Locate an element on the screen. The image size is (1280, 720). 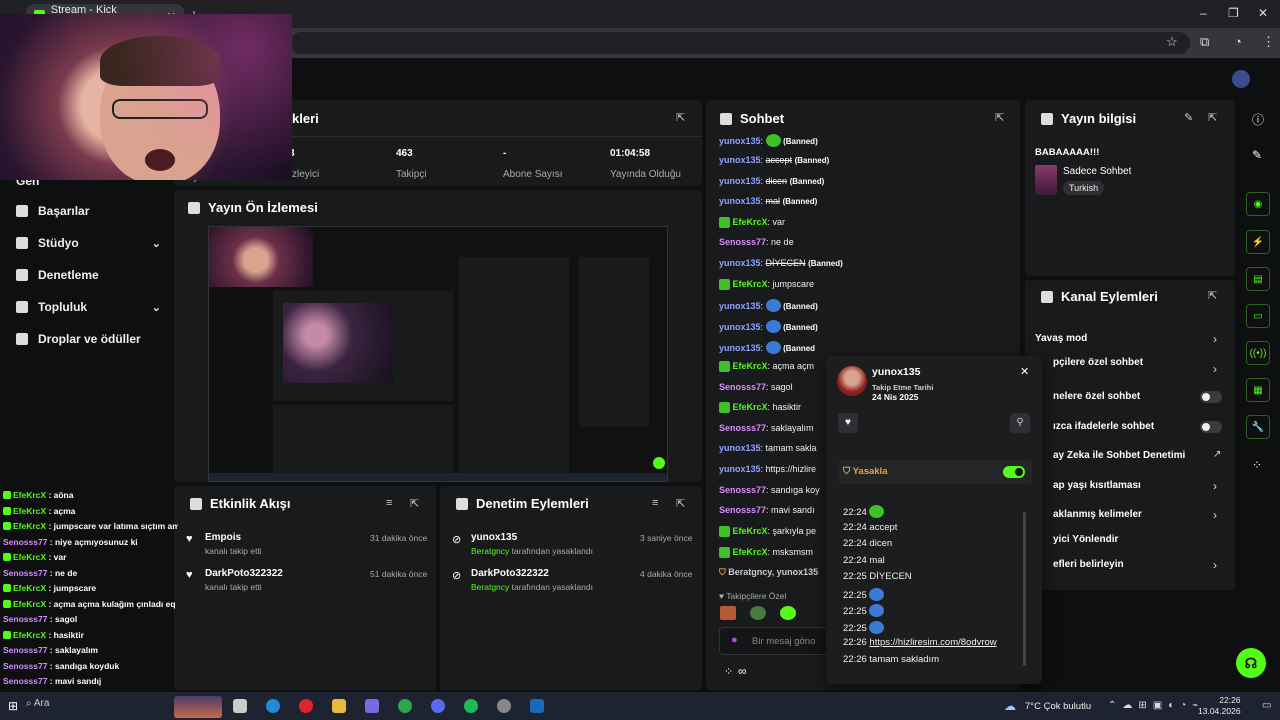
slow-mode-item: Yavaş mod is located at coordinates (1061, 338).